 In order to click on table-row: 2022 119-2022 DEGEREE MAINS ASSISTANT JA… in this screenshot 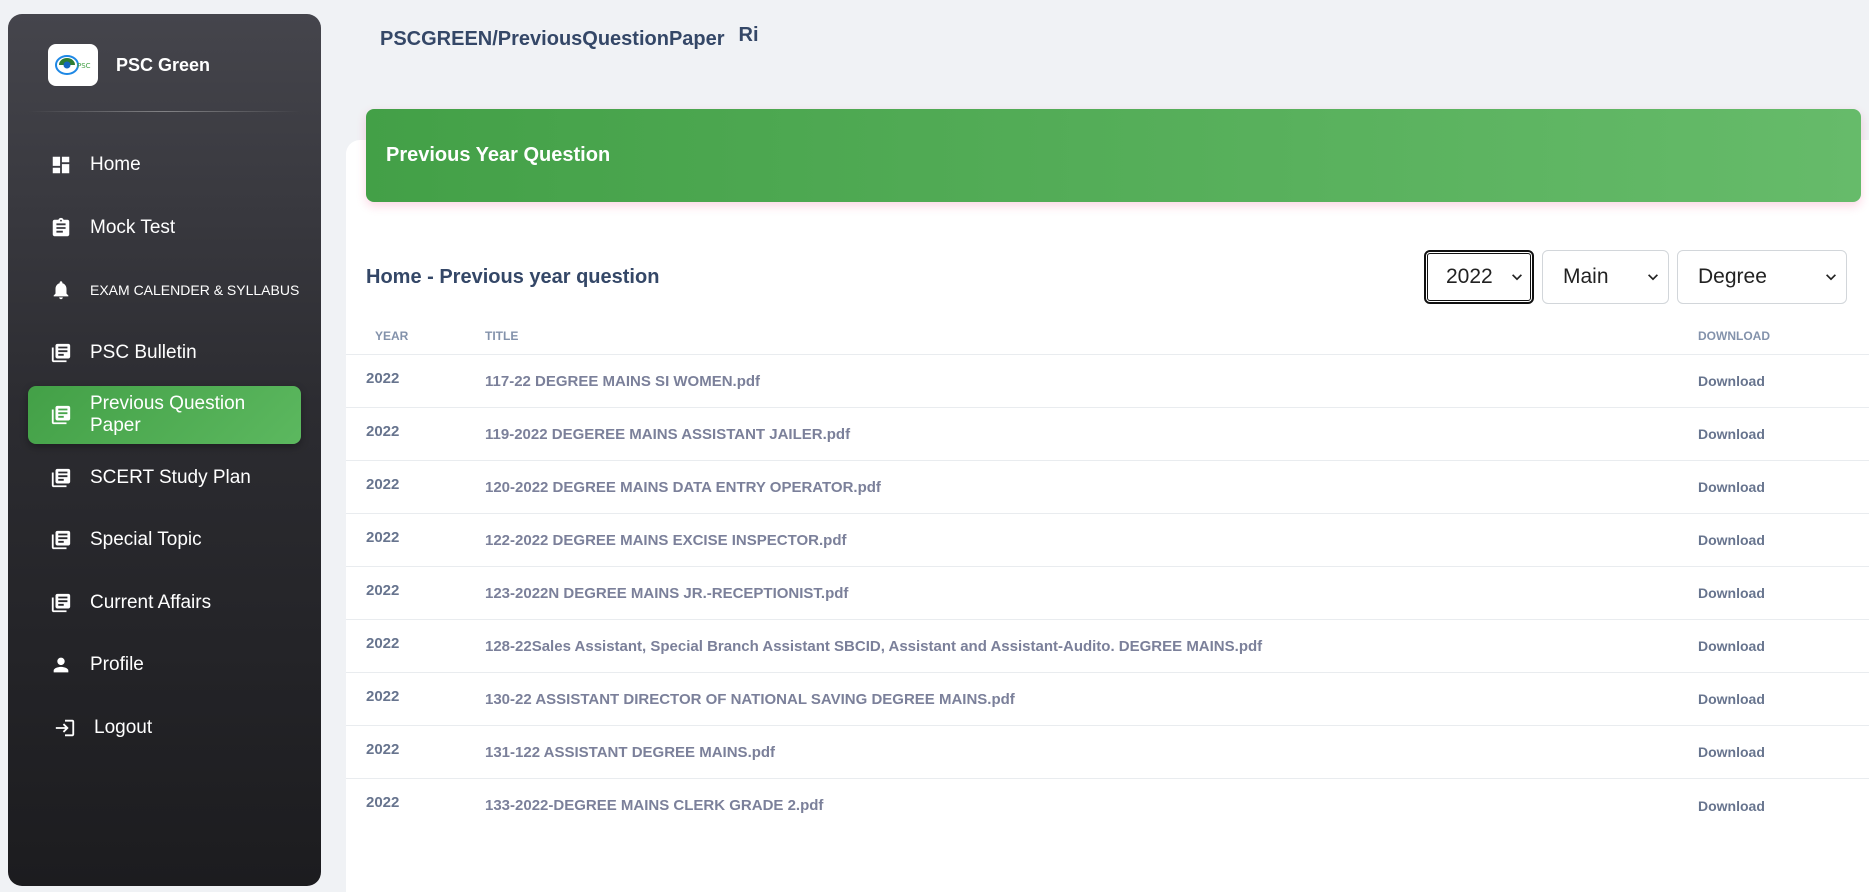, I will do `click(1107, 434)`.